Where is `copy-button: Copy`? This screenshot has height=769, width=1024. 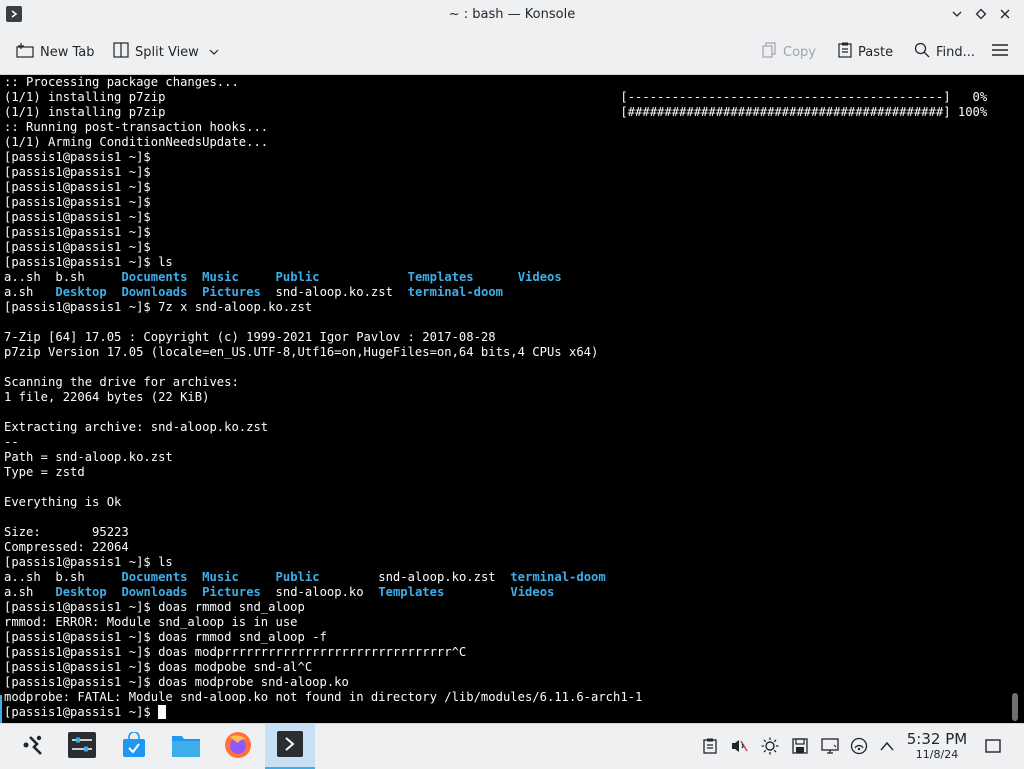
copy-button: Copy is located at coordinates (789, 52).